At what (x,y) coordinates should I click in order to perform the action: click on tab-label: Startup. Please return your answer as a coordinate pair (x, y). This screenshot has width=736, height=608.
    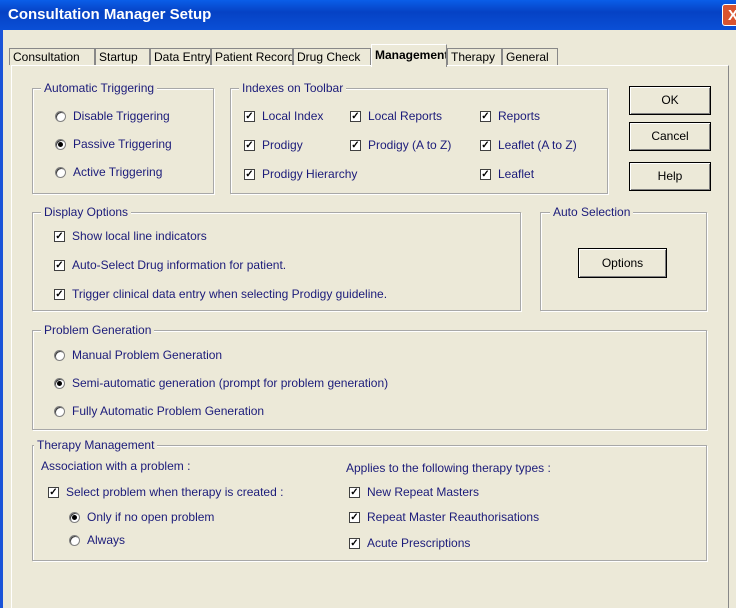
    Looking at the image, I should click on (118, 57).